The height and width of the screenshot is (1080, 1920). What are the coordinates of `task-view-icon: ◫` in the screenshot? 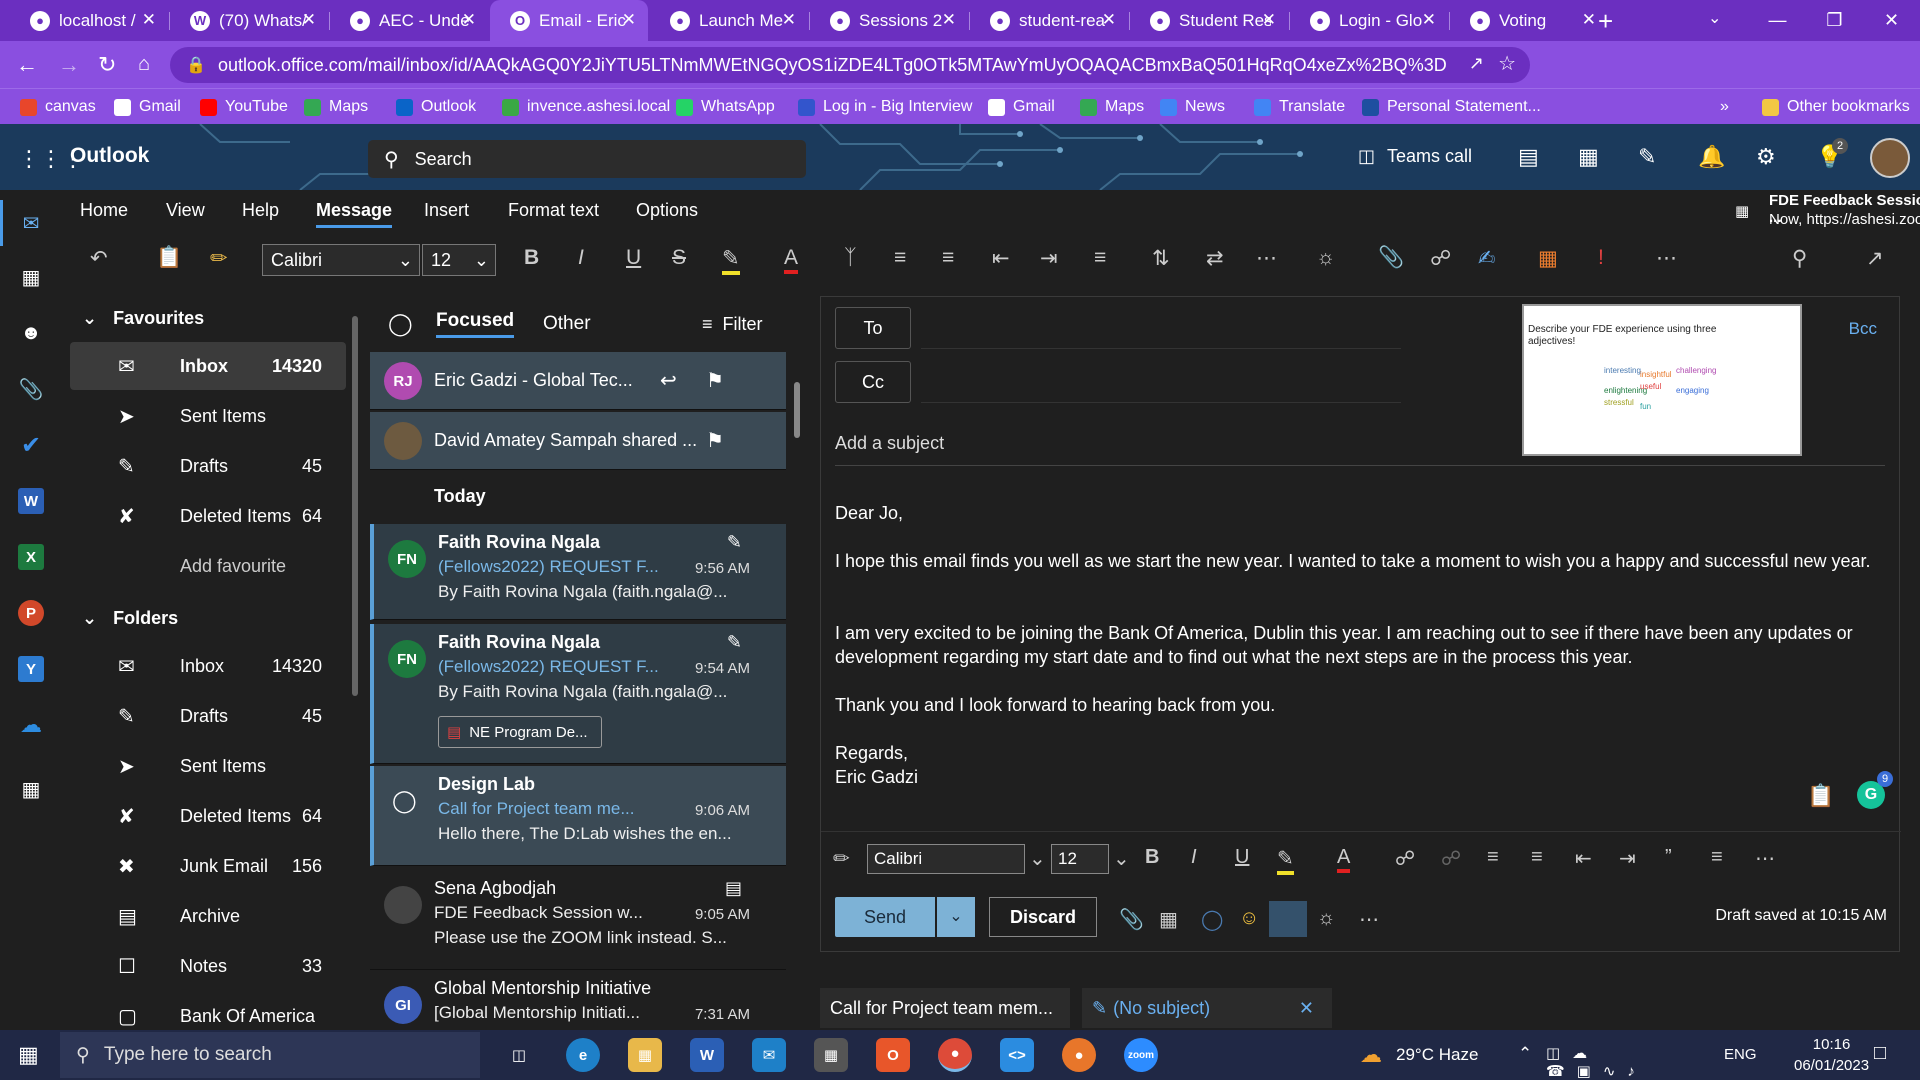 It's located at (519, 1055).